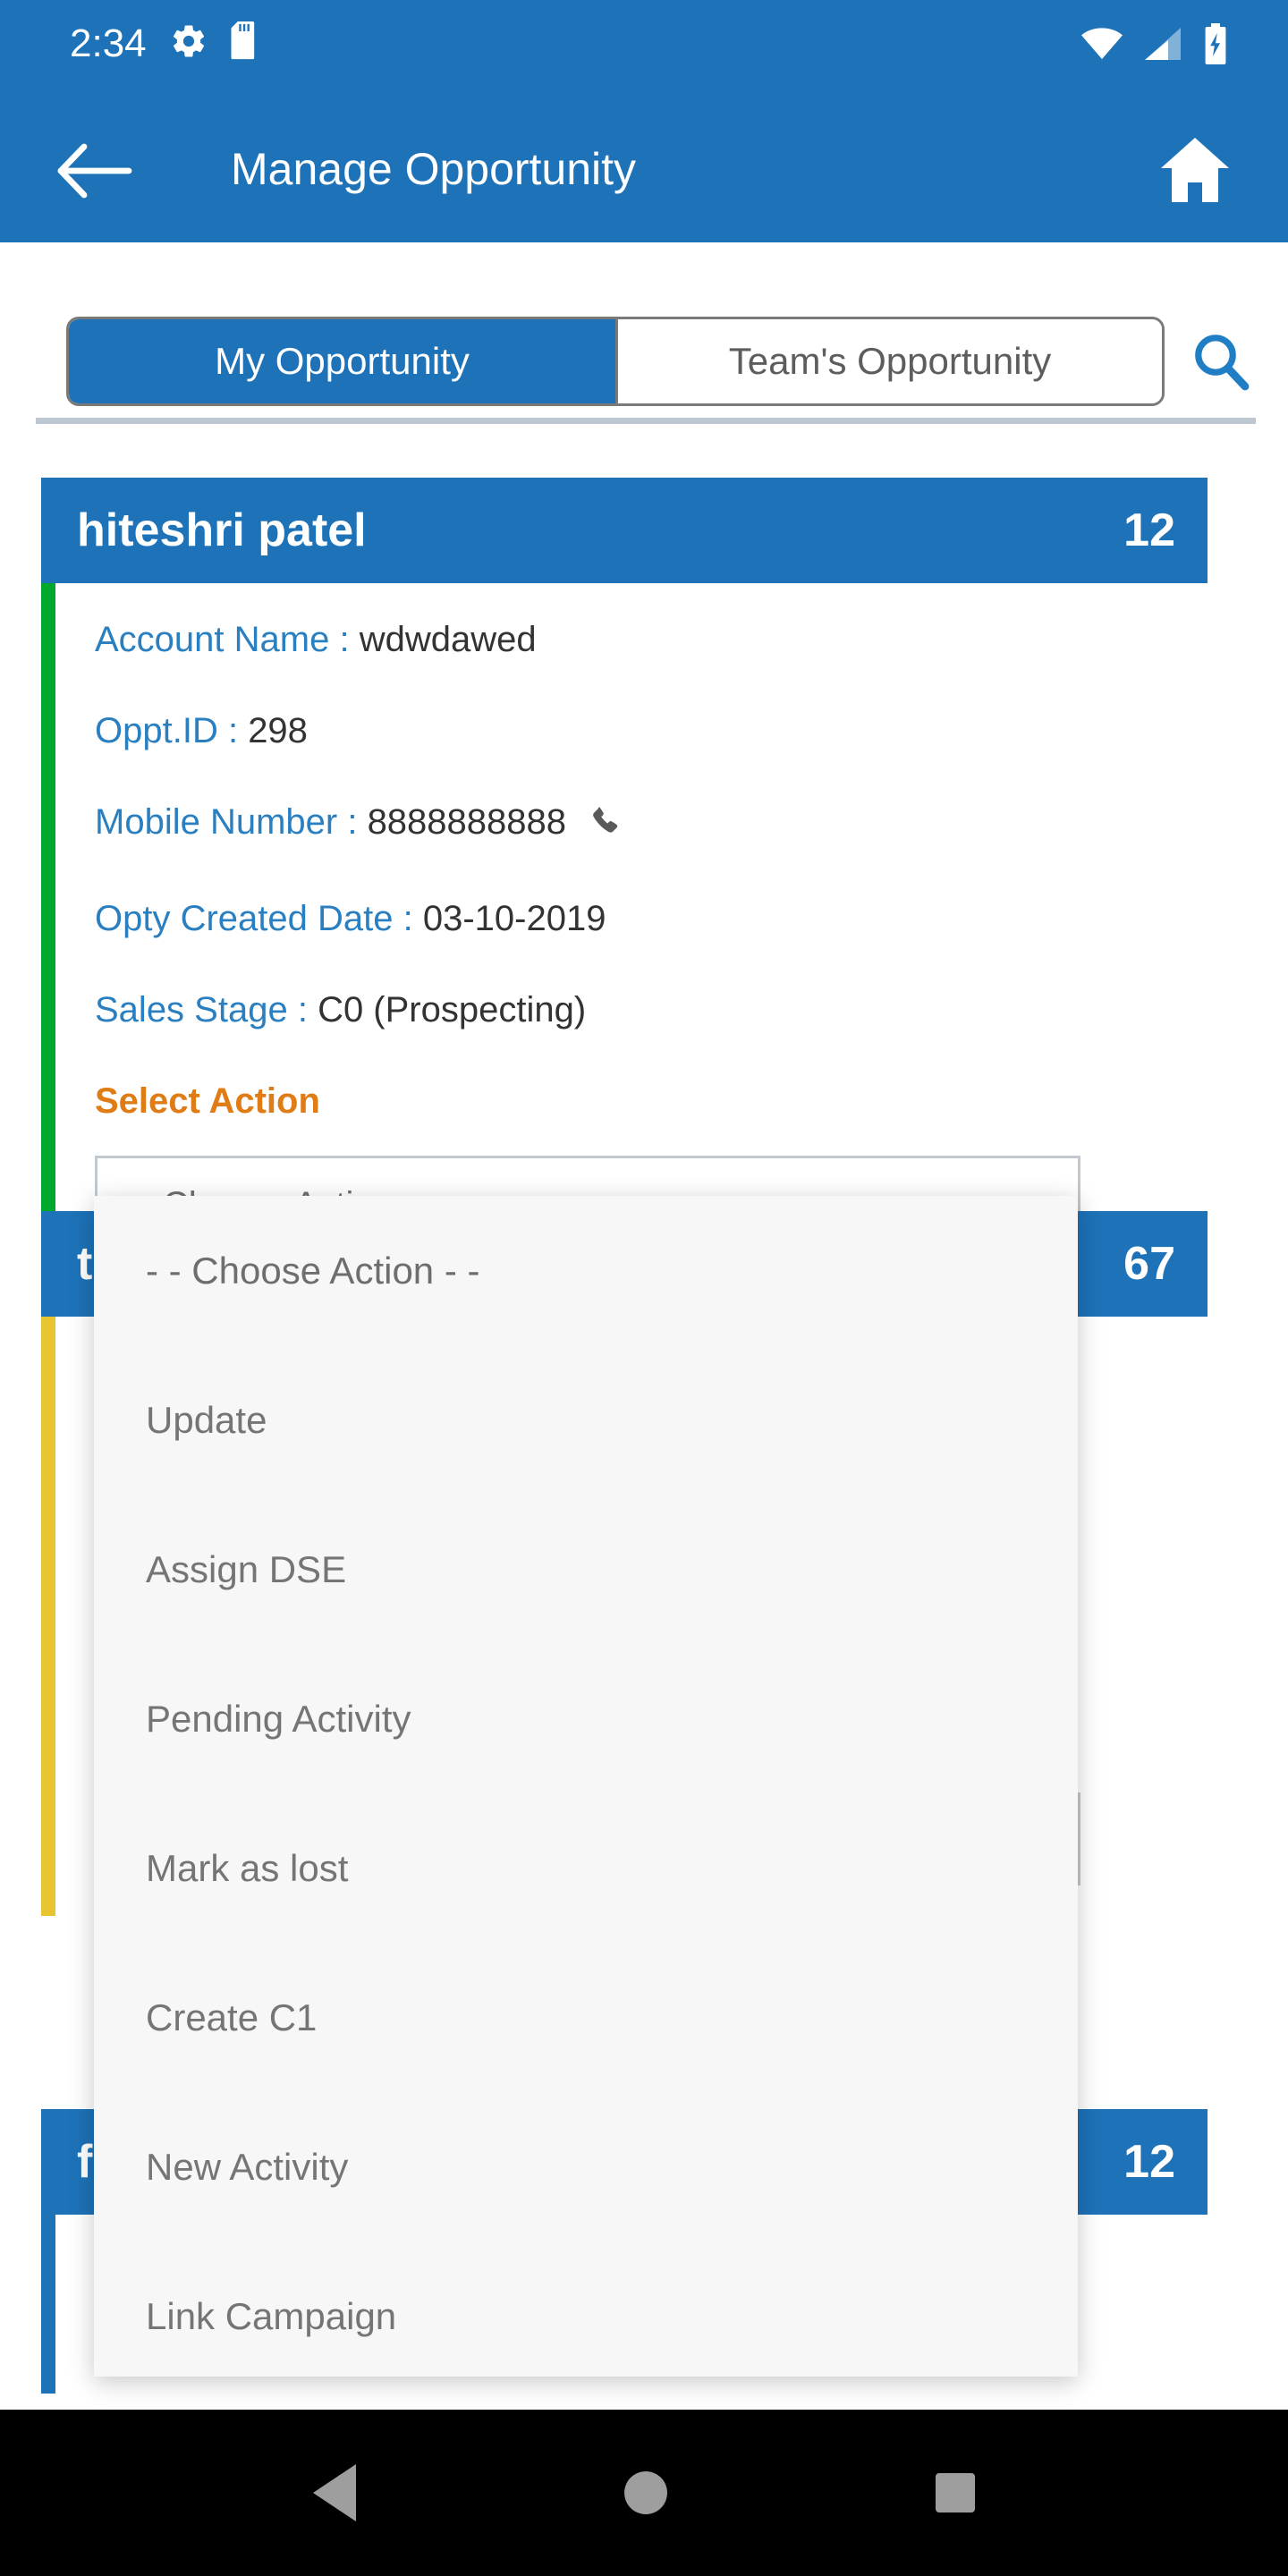 The height and width of the screenshot is (2576, 1288). Describe the element at coordinates (1220, 362) in the screenshot. I see `search-icon` at that location.